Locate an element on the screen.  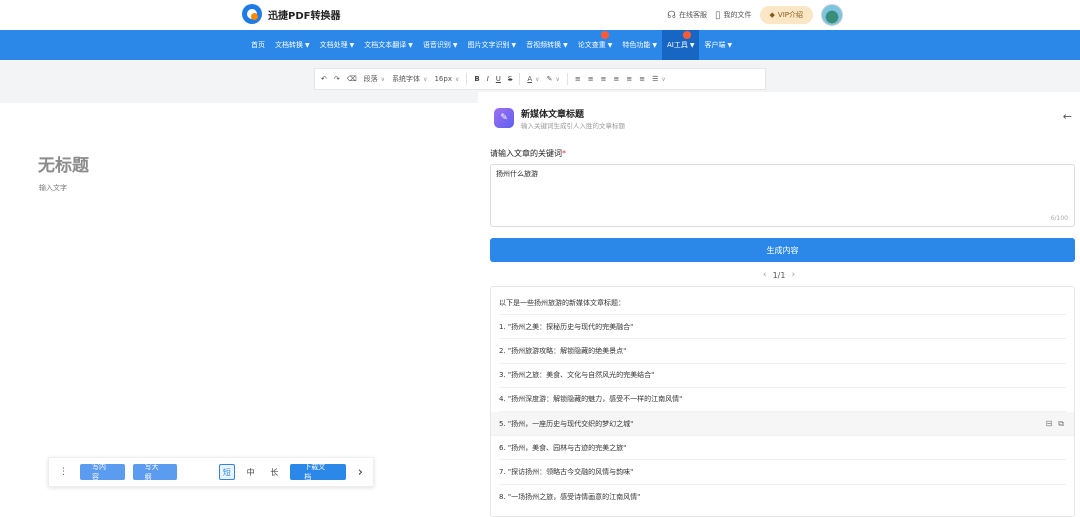
nav-item: 语音识别 ▼ is located at coordinates (440, 45).